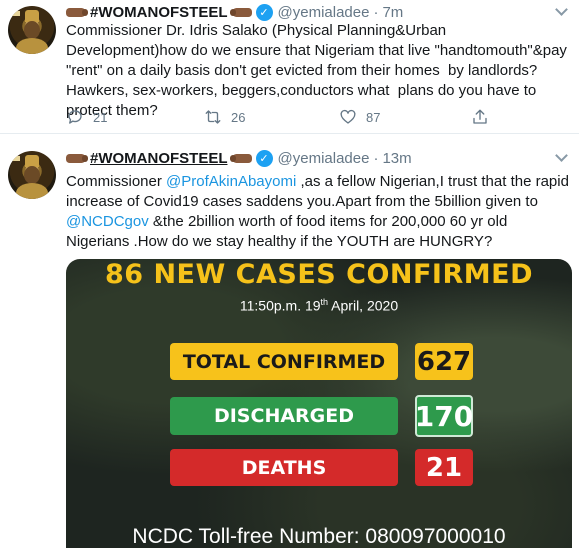 This screenshot has width=579, height=548. Describe the element at coordinates (75, 117) in the screenshot. I see `reply-icon` at that location.